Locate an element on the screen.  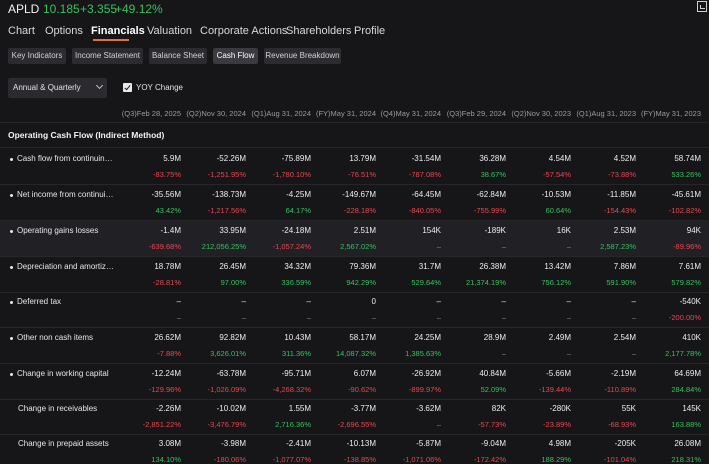
cell-yoy-change: 163.88% is located at coordinates (686, 424).